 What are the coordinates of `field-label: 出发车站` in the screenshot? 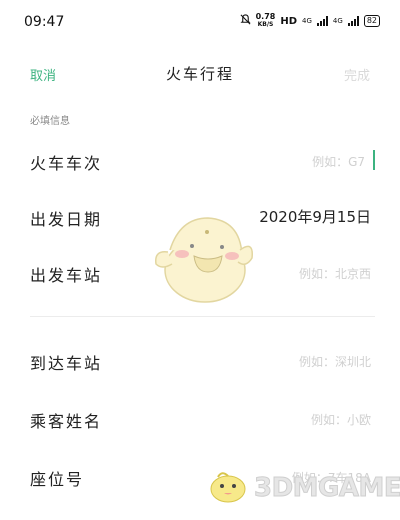 It's located at (66, 275).